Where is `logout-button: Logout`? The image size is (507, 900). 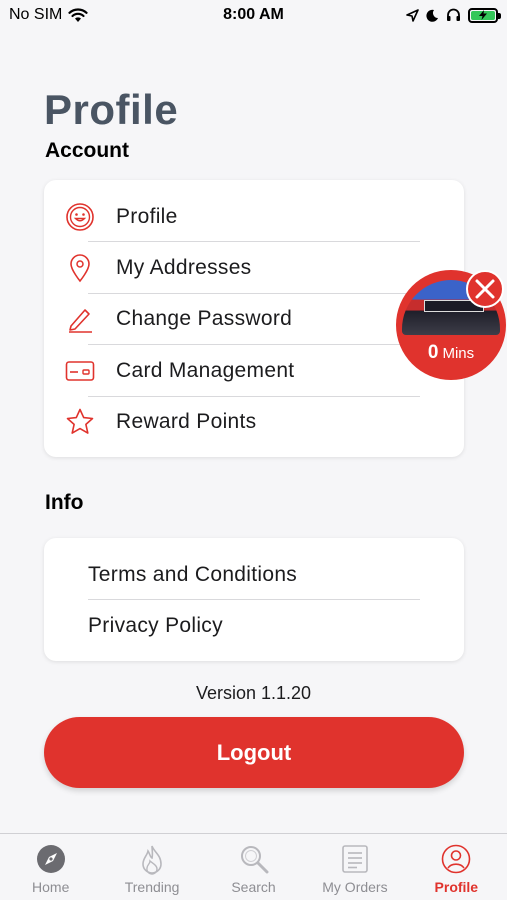 logout-button: Logout is located at coordinates (254, 752).